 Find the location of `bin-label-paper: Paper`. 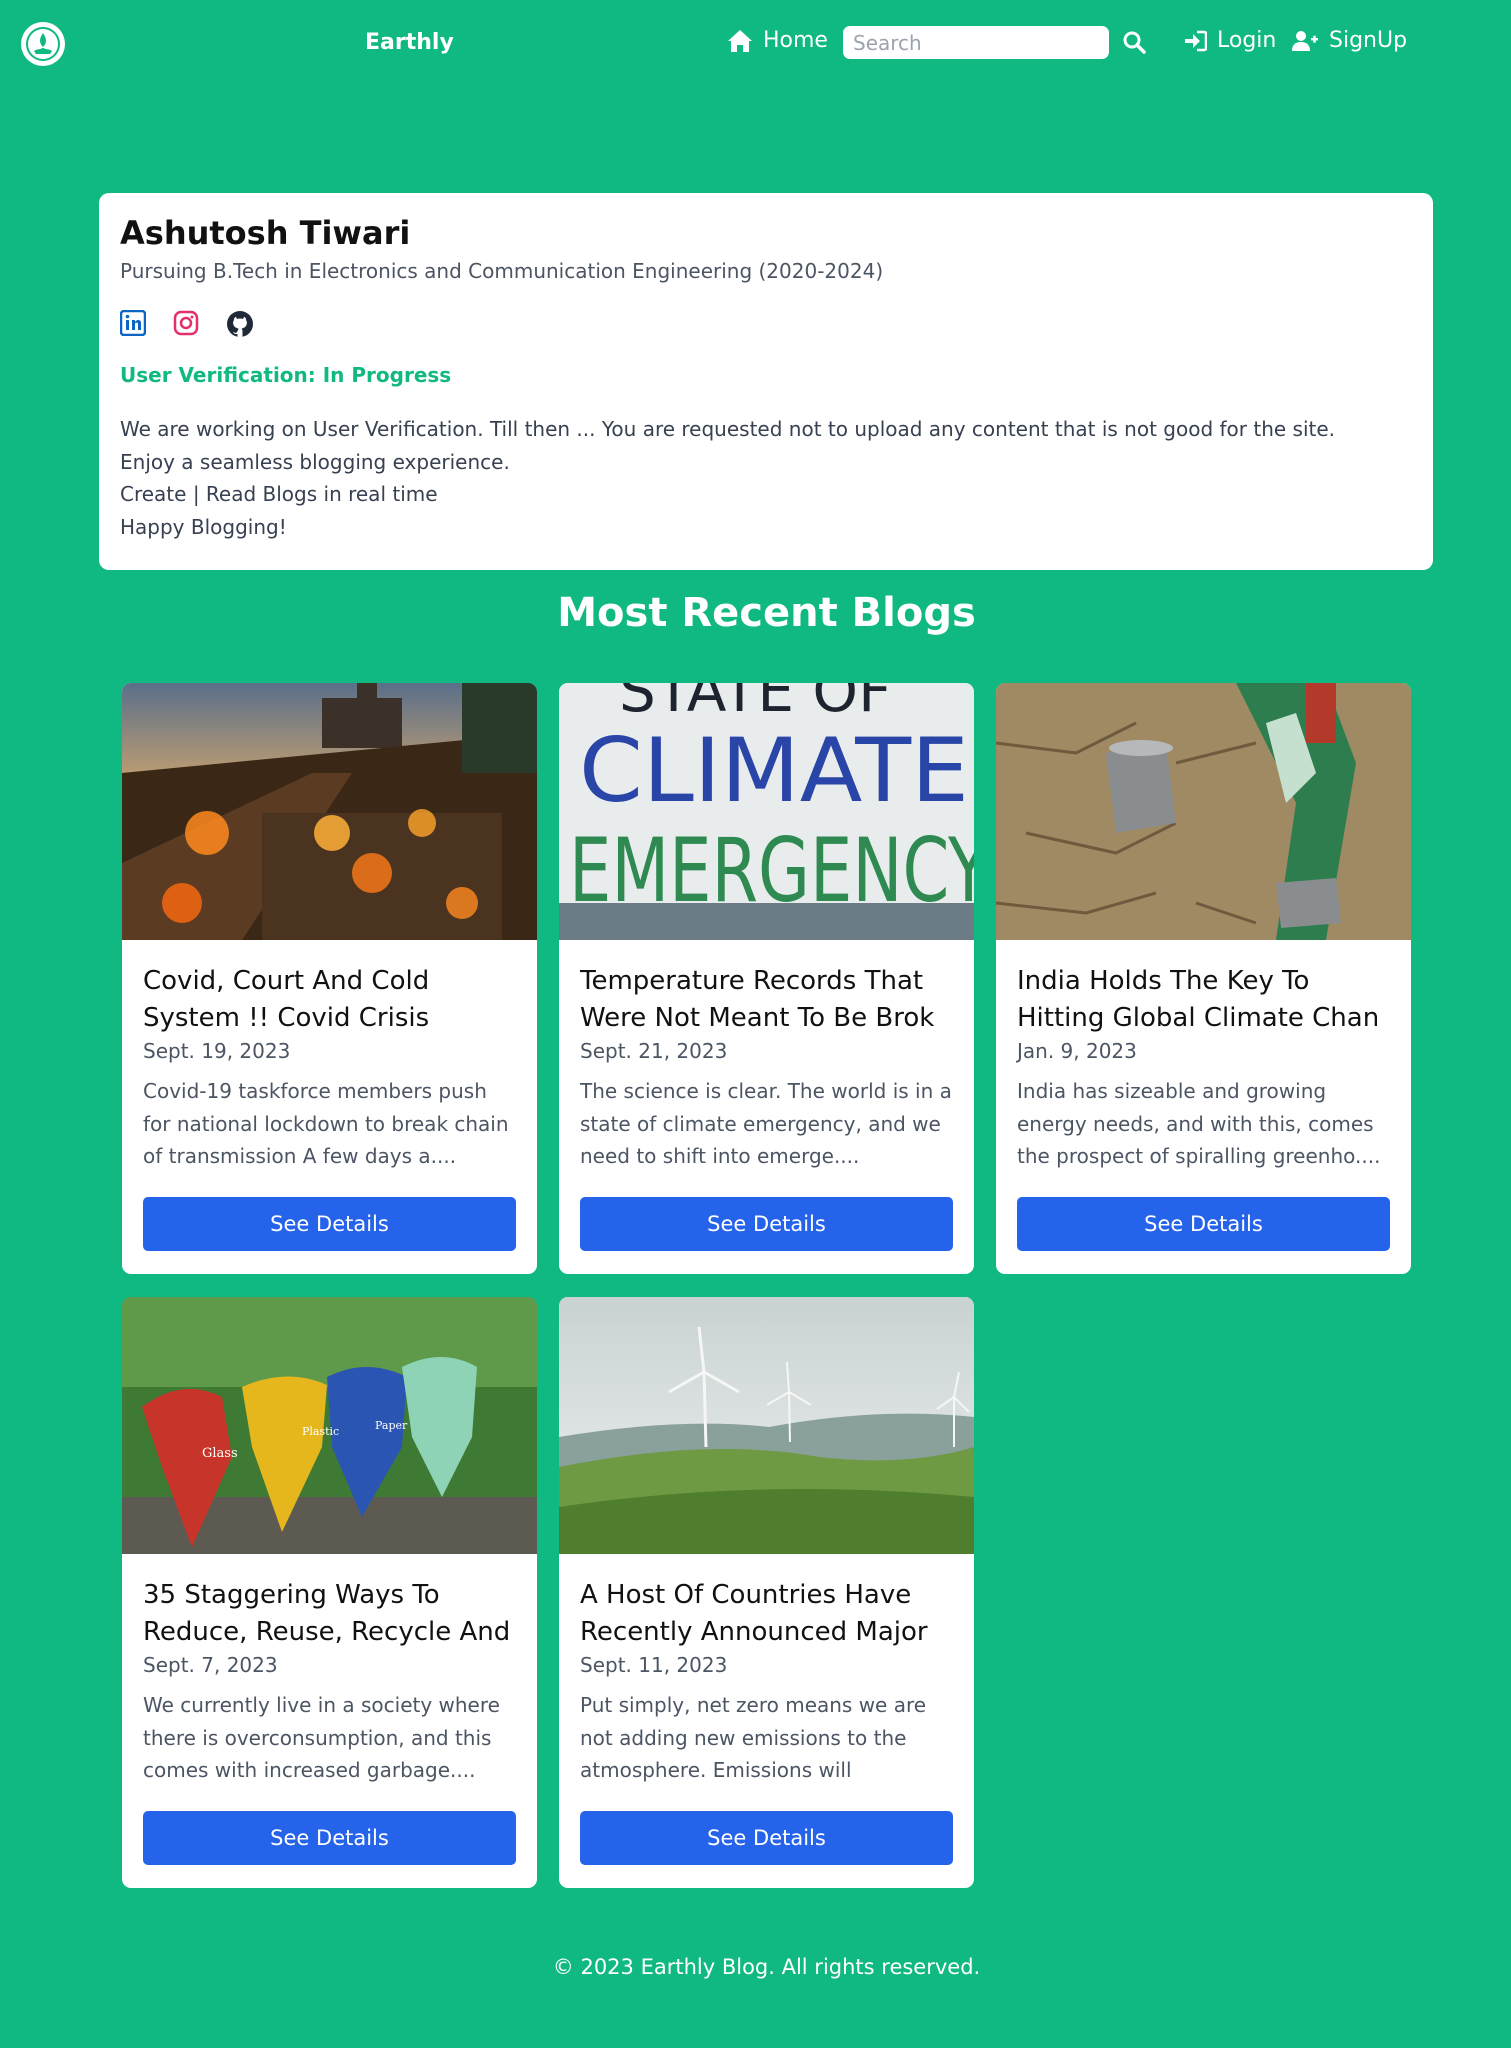

bin-label-paper: Paper is located at coordinates (391, 1425).